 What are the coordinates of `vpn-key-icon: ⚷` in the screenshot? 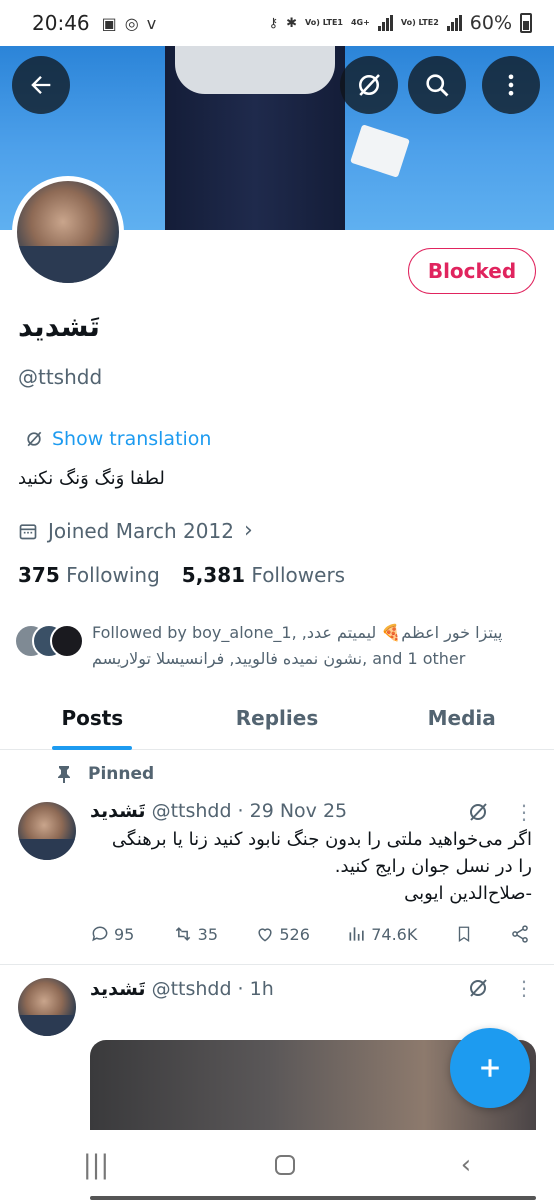 It's located at (273, 23).